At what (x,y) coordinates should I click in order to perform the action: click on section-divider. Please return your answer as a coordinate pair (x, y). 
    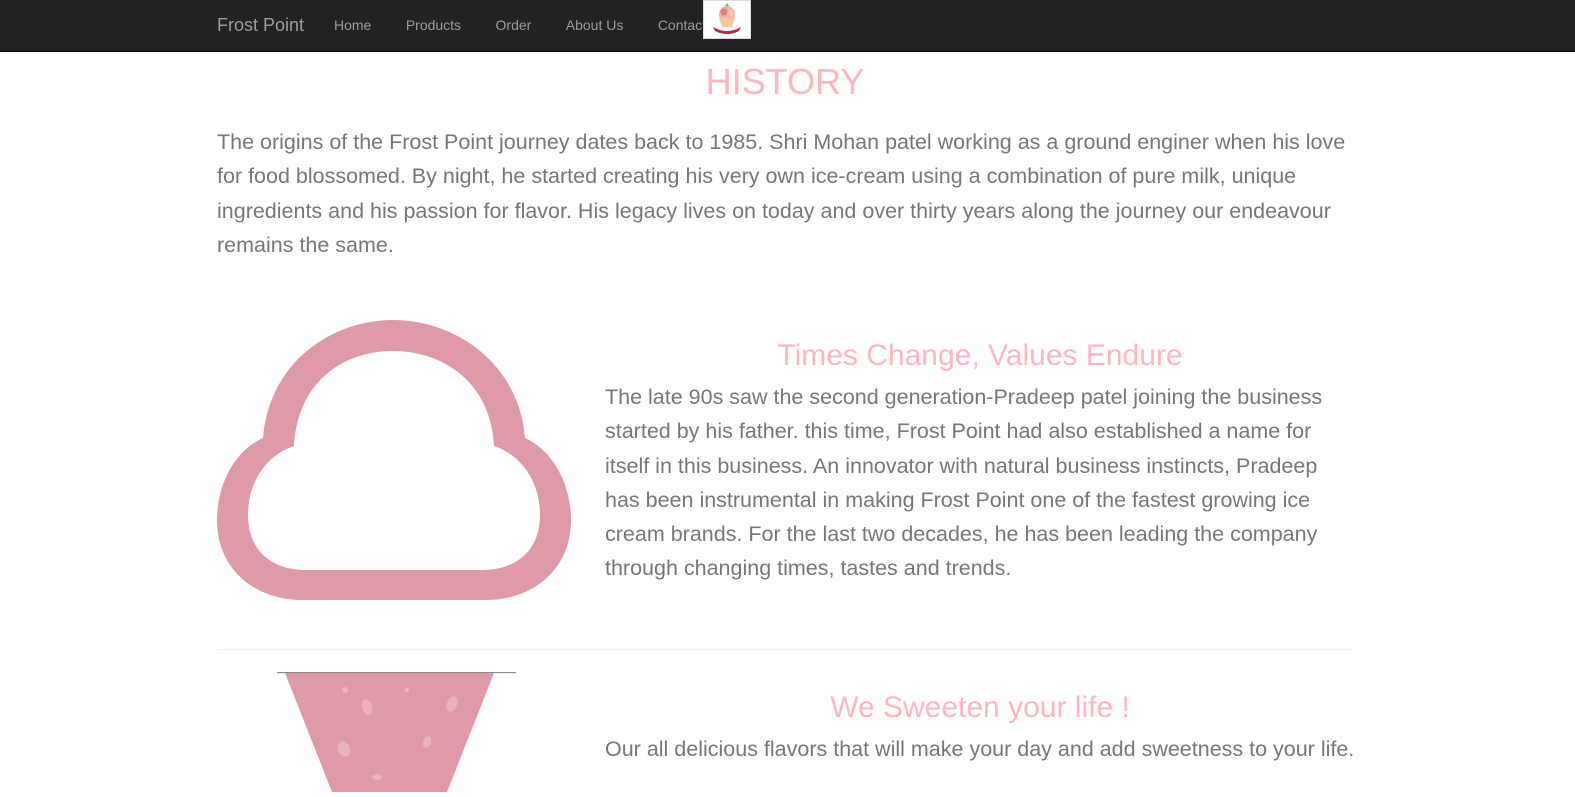
    Looking at the image, I should click on (785, 649).